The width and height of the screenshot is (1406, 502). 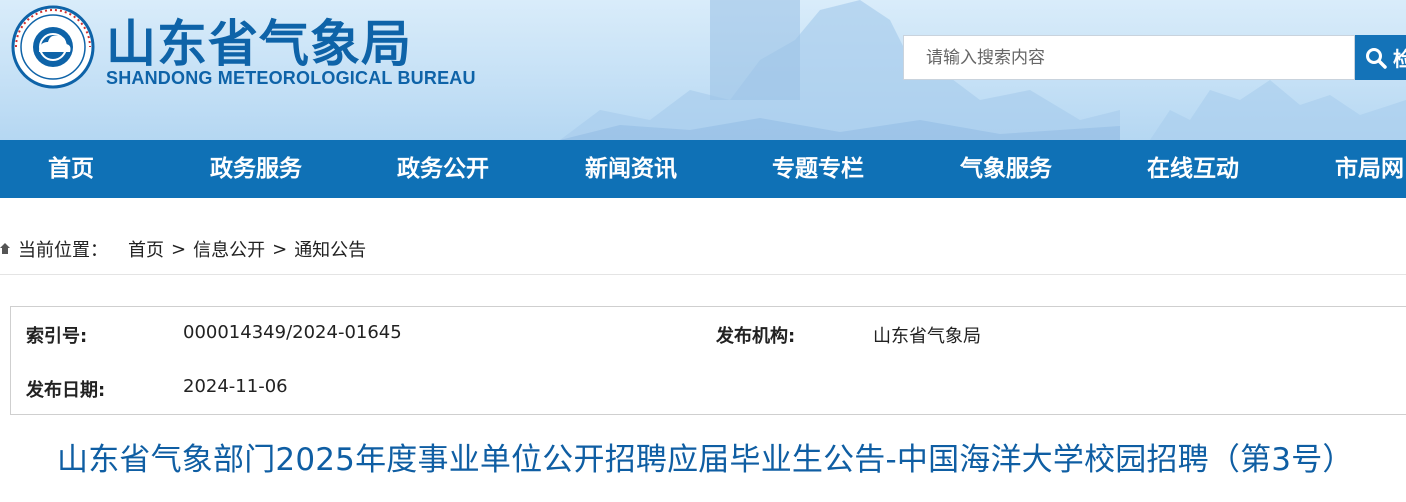 I want to click on breadcrumb-prefix: 当前位置：, so click(x=63, y=250).